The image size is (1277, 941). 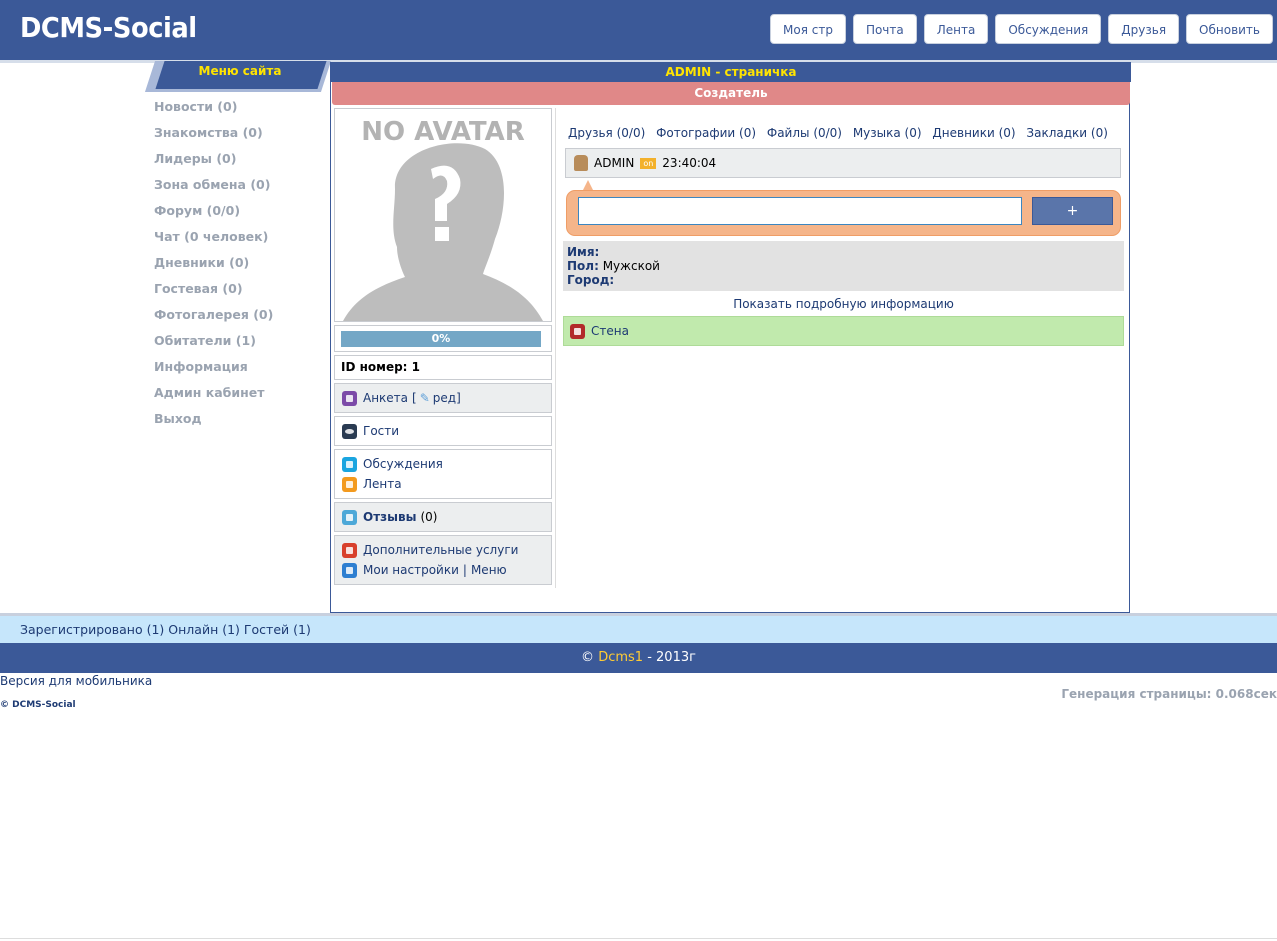 What do you see at coordinates (1144, 29) in the screenshot?
I see `nav-friends-button: Друзья` at bounding box center [1144, 29].